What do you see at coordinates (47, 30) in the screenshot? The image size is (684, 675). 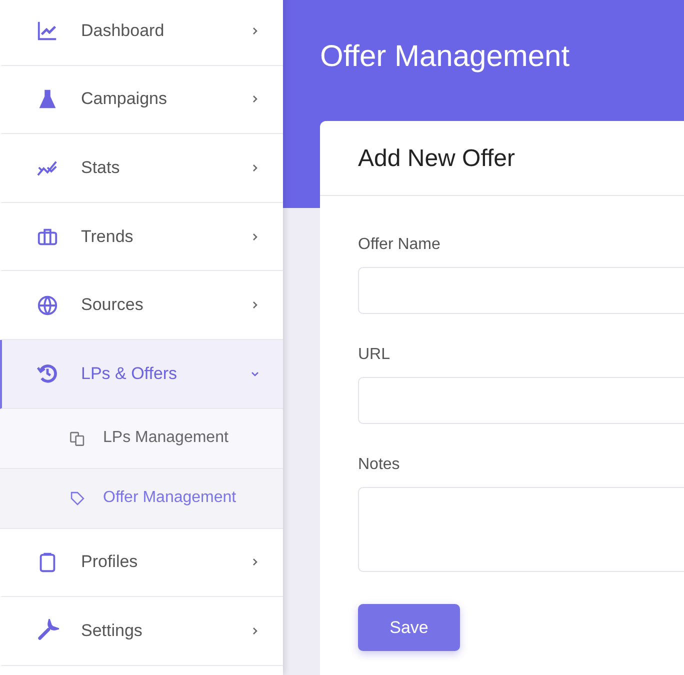 I see `line-chart-icon` at bounding box center [47, 30].